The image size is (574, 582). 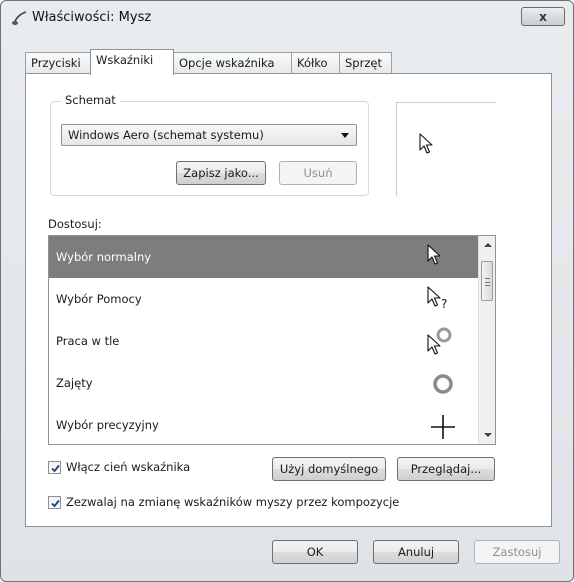 I want to click on ok-button: OK, so click(x=315, y=552).